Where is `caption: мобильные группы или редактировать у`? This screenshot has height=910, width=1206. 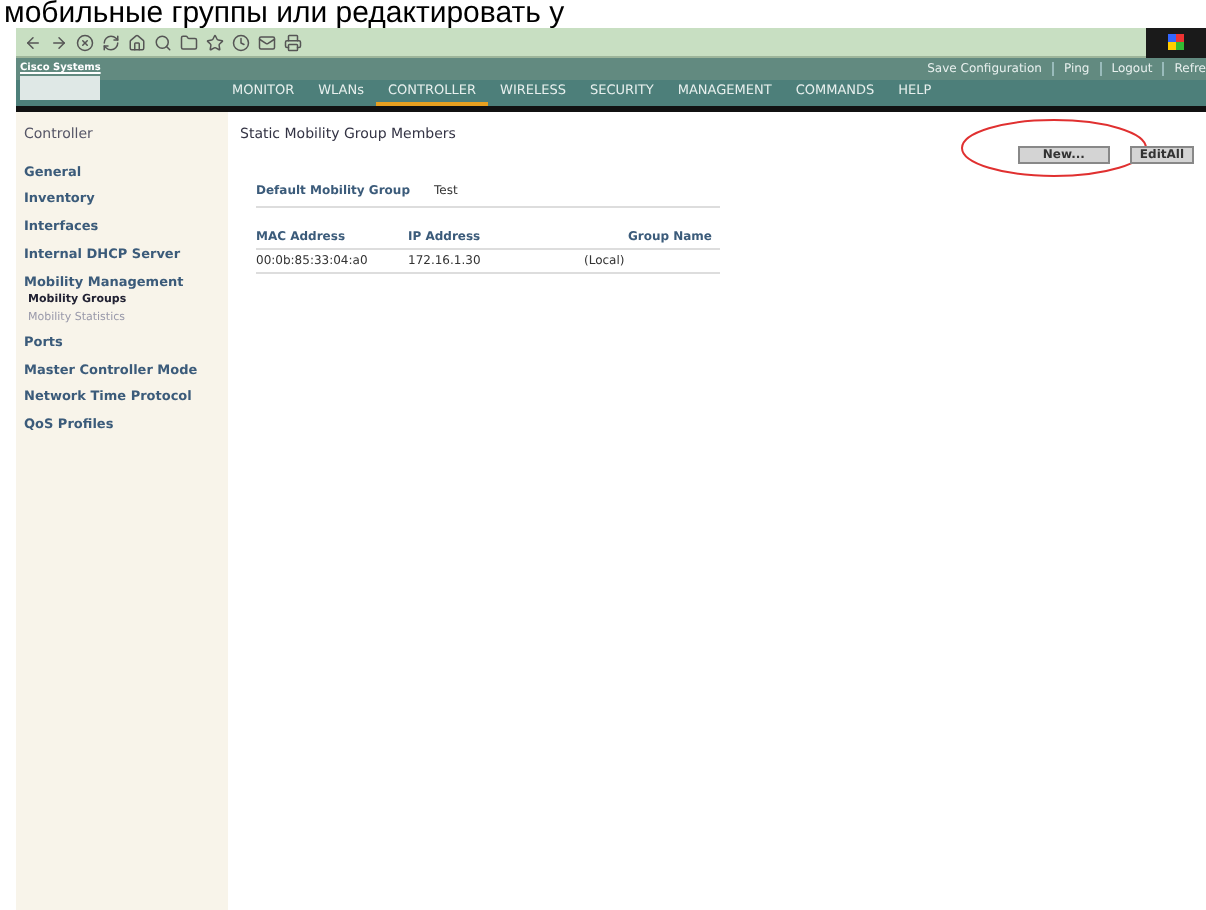
caption: мобильные группы или редактировать у is located at coordinates (284, 14).